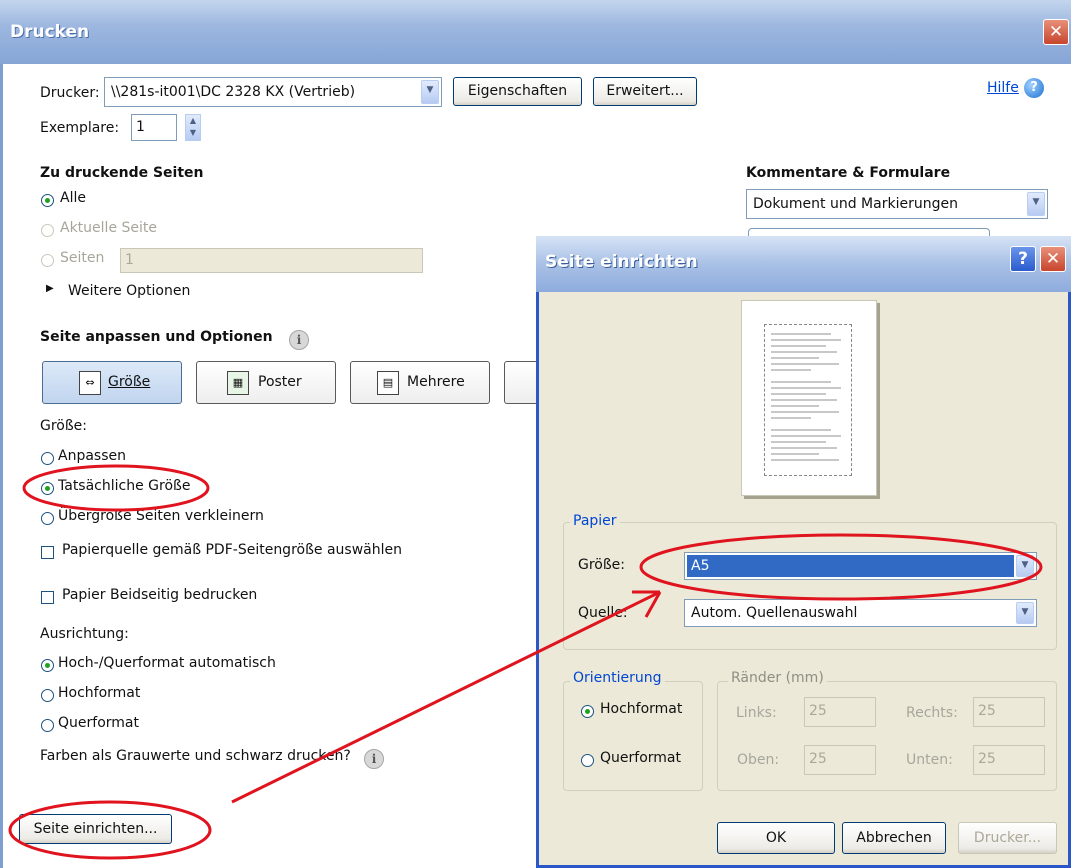 Image resolution: width=1071 pixels, height=868 pixels. Describe the element at coordinates (446, 697) in the screenshot. I see `annotation-arrow-line` at that location.